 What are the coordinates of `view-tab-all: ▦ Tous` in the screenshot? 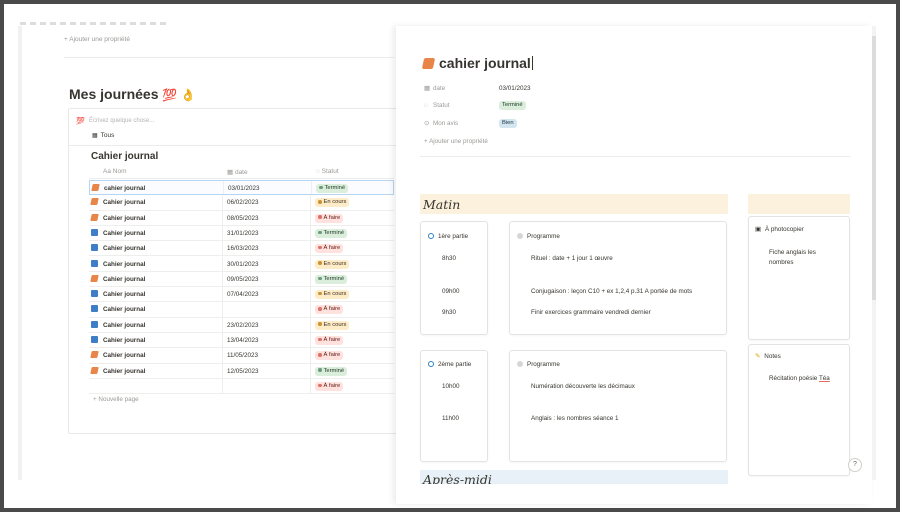 It's located at (103, 135).